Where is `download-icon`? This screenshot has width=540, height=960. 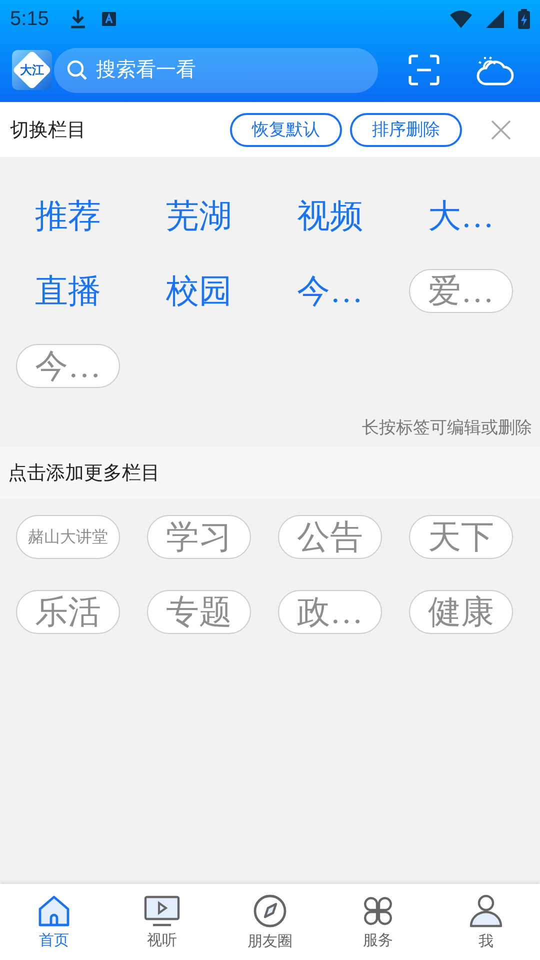 download-icon is located at coordinates (77, 19).